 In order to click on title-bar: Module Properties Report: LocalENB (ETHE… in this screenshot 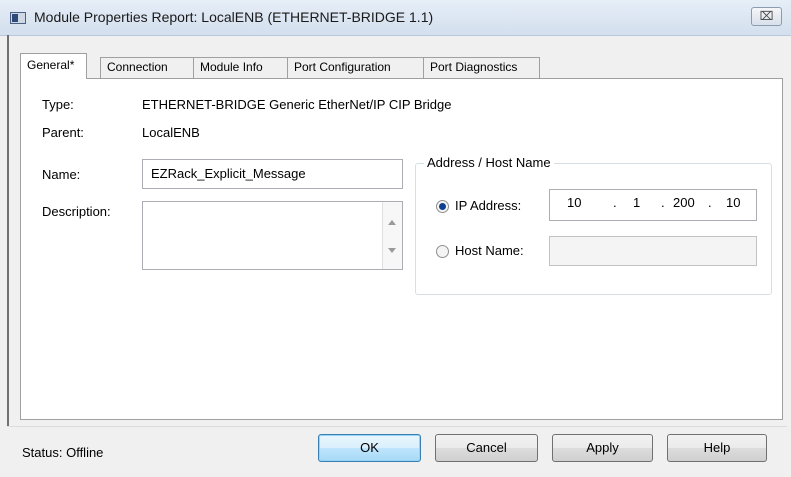, I will do `click(395, 18)`.